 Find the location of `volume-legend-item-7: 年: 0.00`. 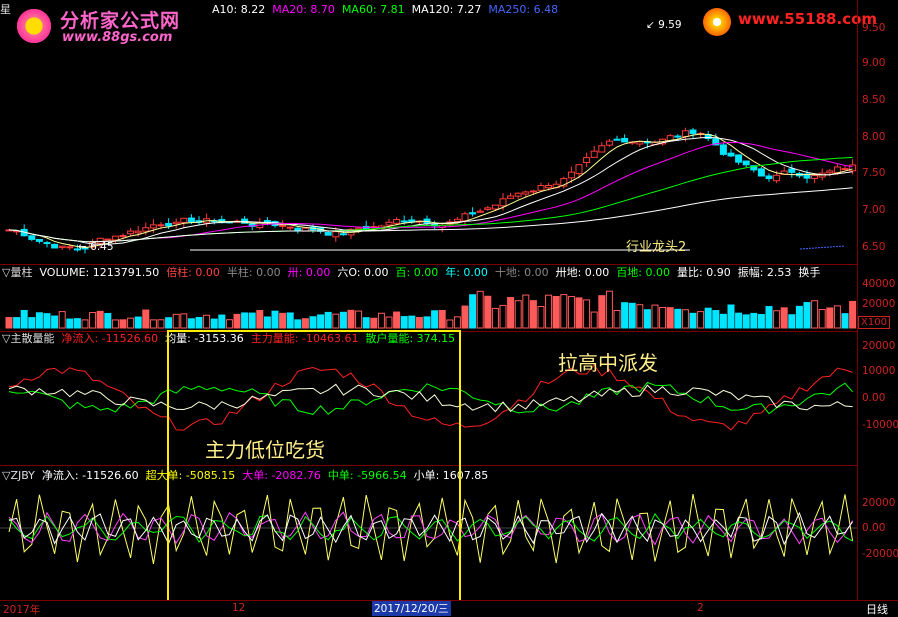

volume-legend-item-7: 年: 0.00 is located at coordinates (466, 272).